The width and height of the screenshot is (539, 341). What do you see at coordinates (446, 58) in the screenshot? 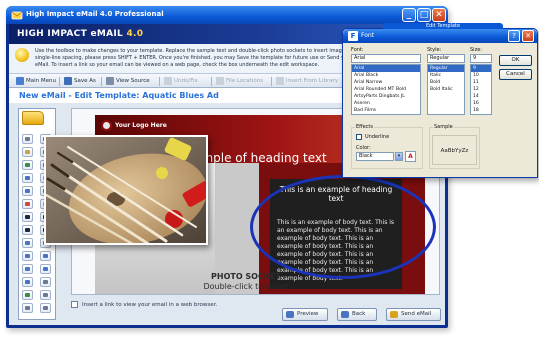
I see `style-input: Regular` at bounding box center [446, 58].